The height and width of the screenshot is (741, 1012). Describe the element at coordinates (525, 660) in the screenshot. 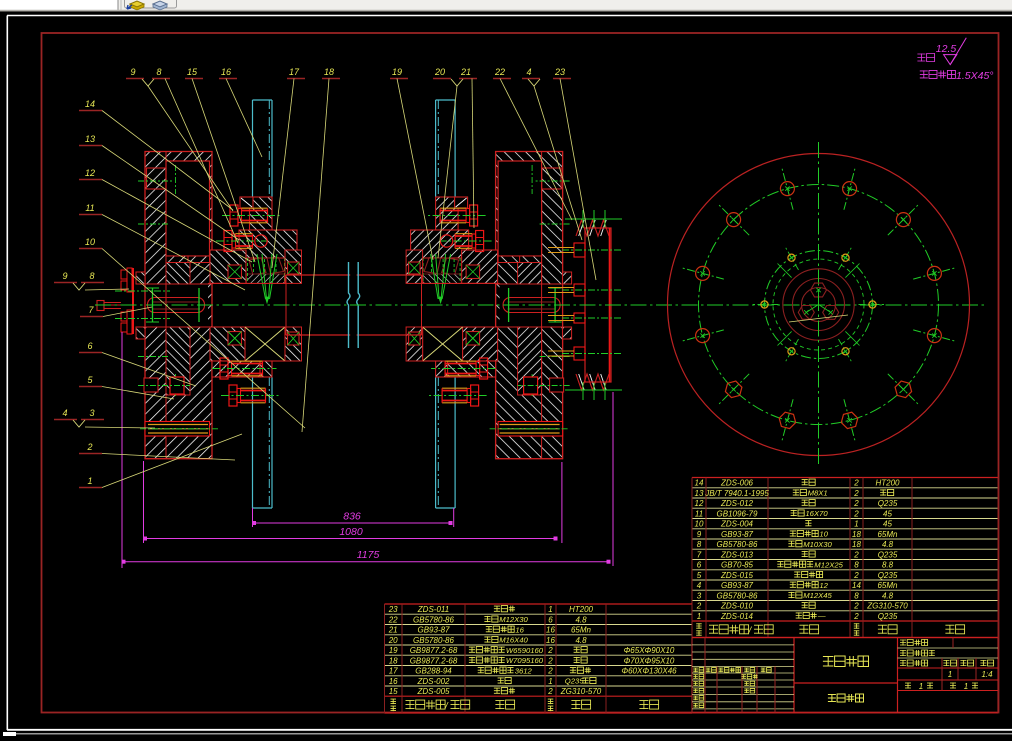

I see `svg-text: W7095160` at that location.